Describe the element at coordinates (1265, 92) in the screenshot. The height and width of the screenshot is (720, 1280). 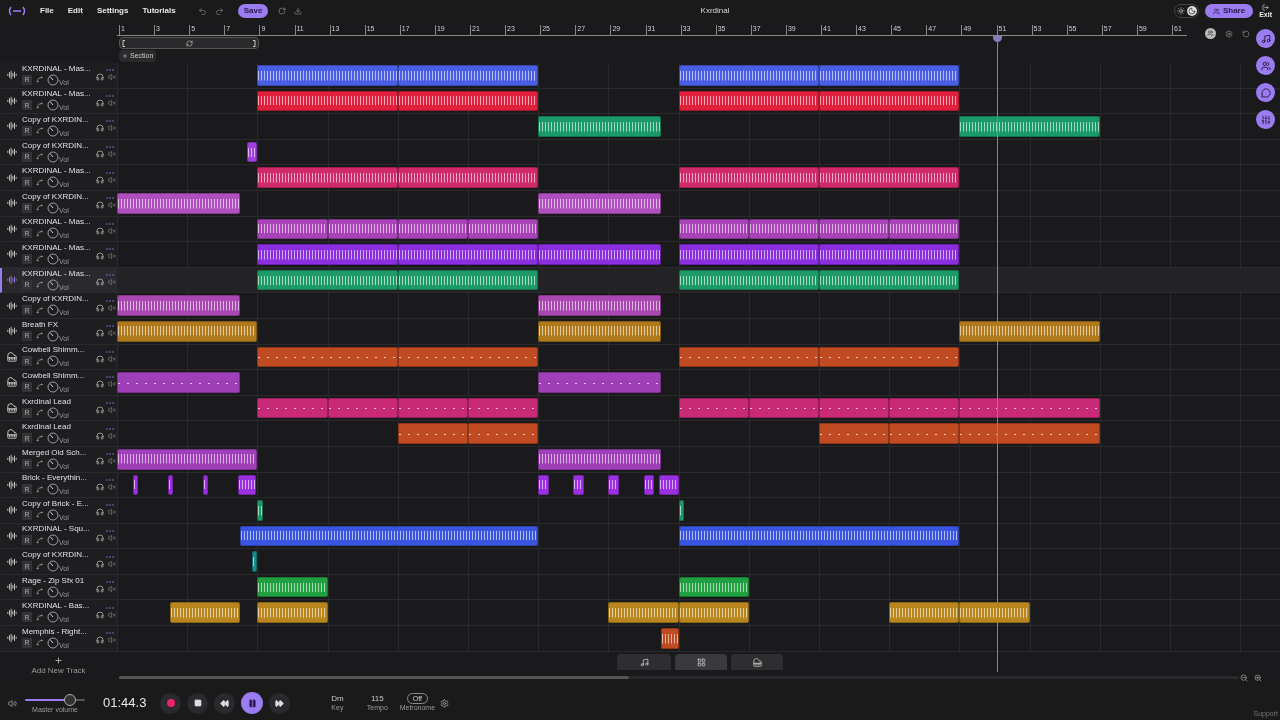
I see `chat-button` at that location.